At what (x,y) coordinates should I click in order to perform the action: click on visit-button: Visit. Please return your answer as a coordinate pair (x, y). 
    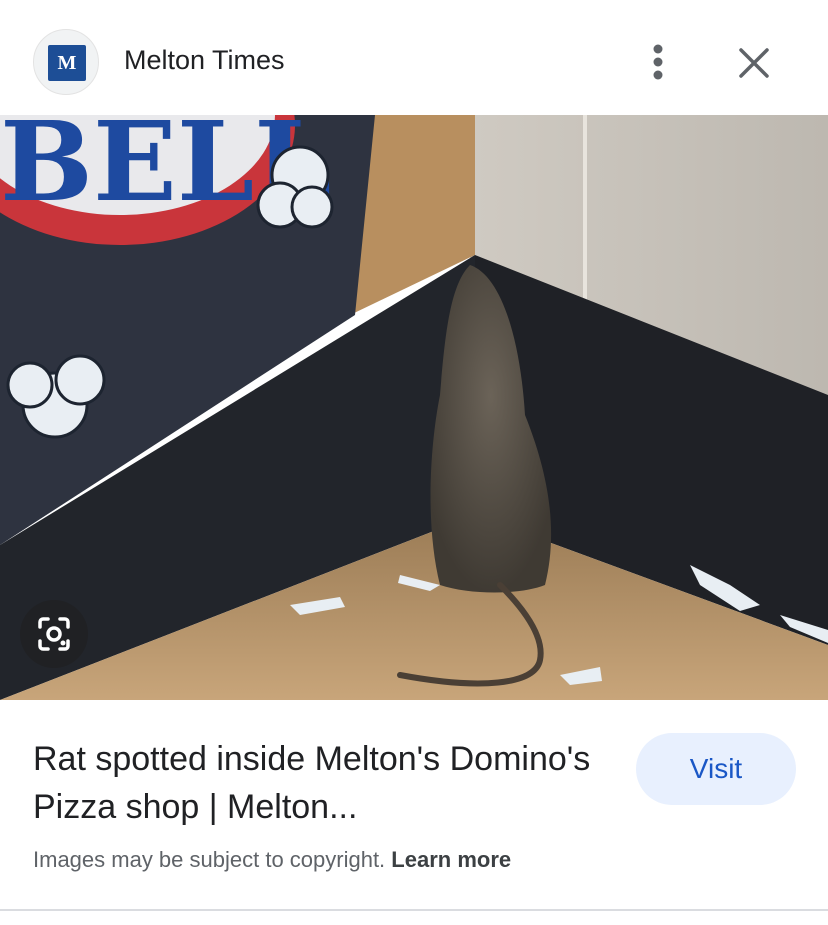
    Looking at the image, I should click on (716, 769).